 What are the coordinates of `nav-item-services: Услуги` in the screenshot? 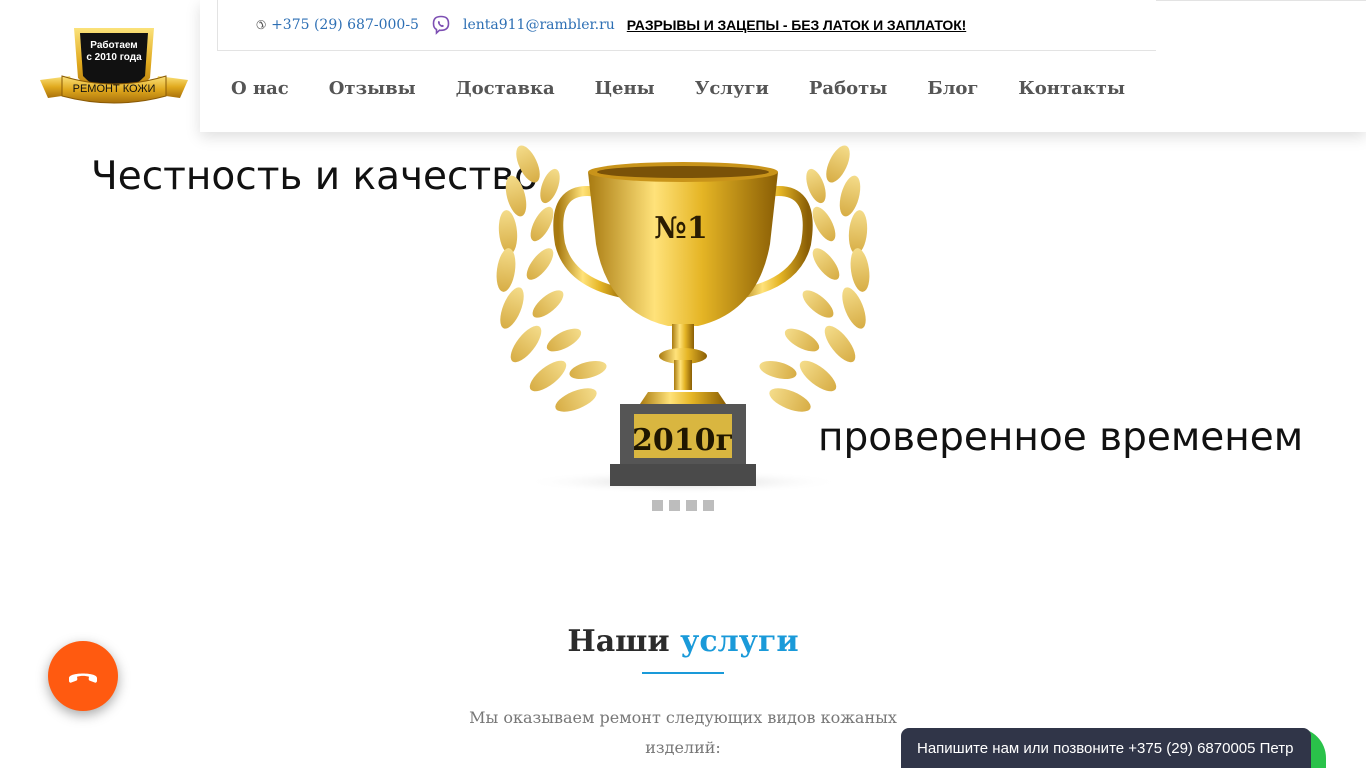 It's located at (732, 88).